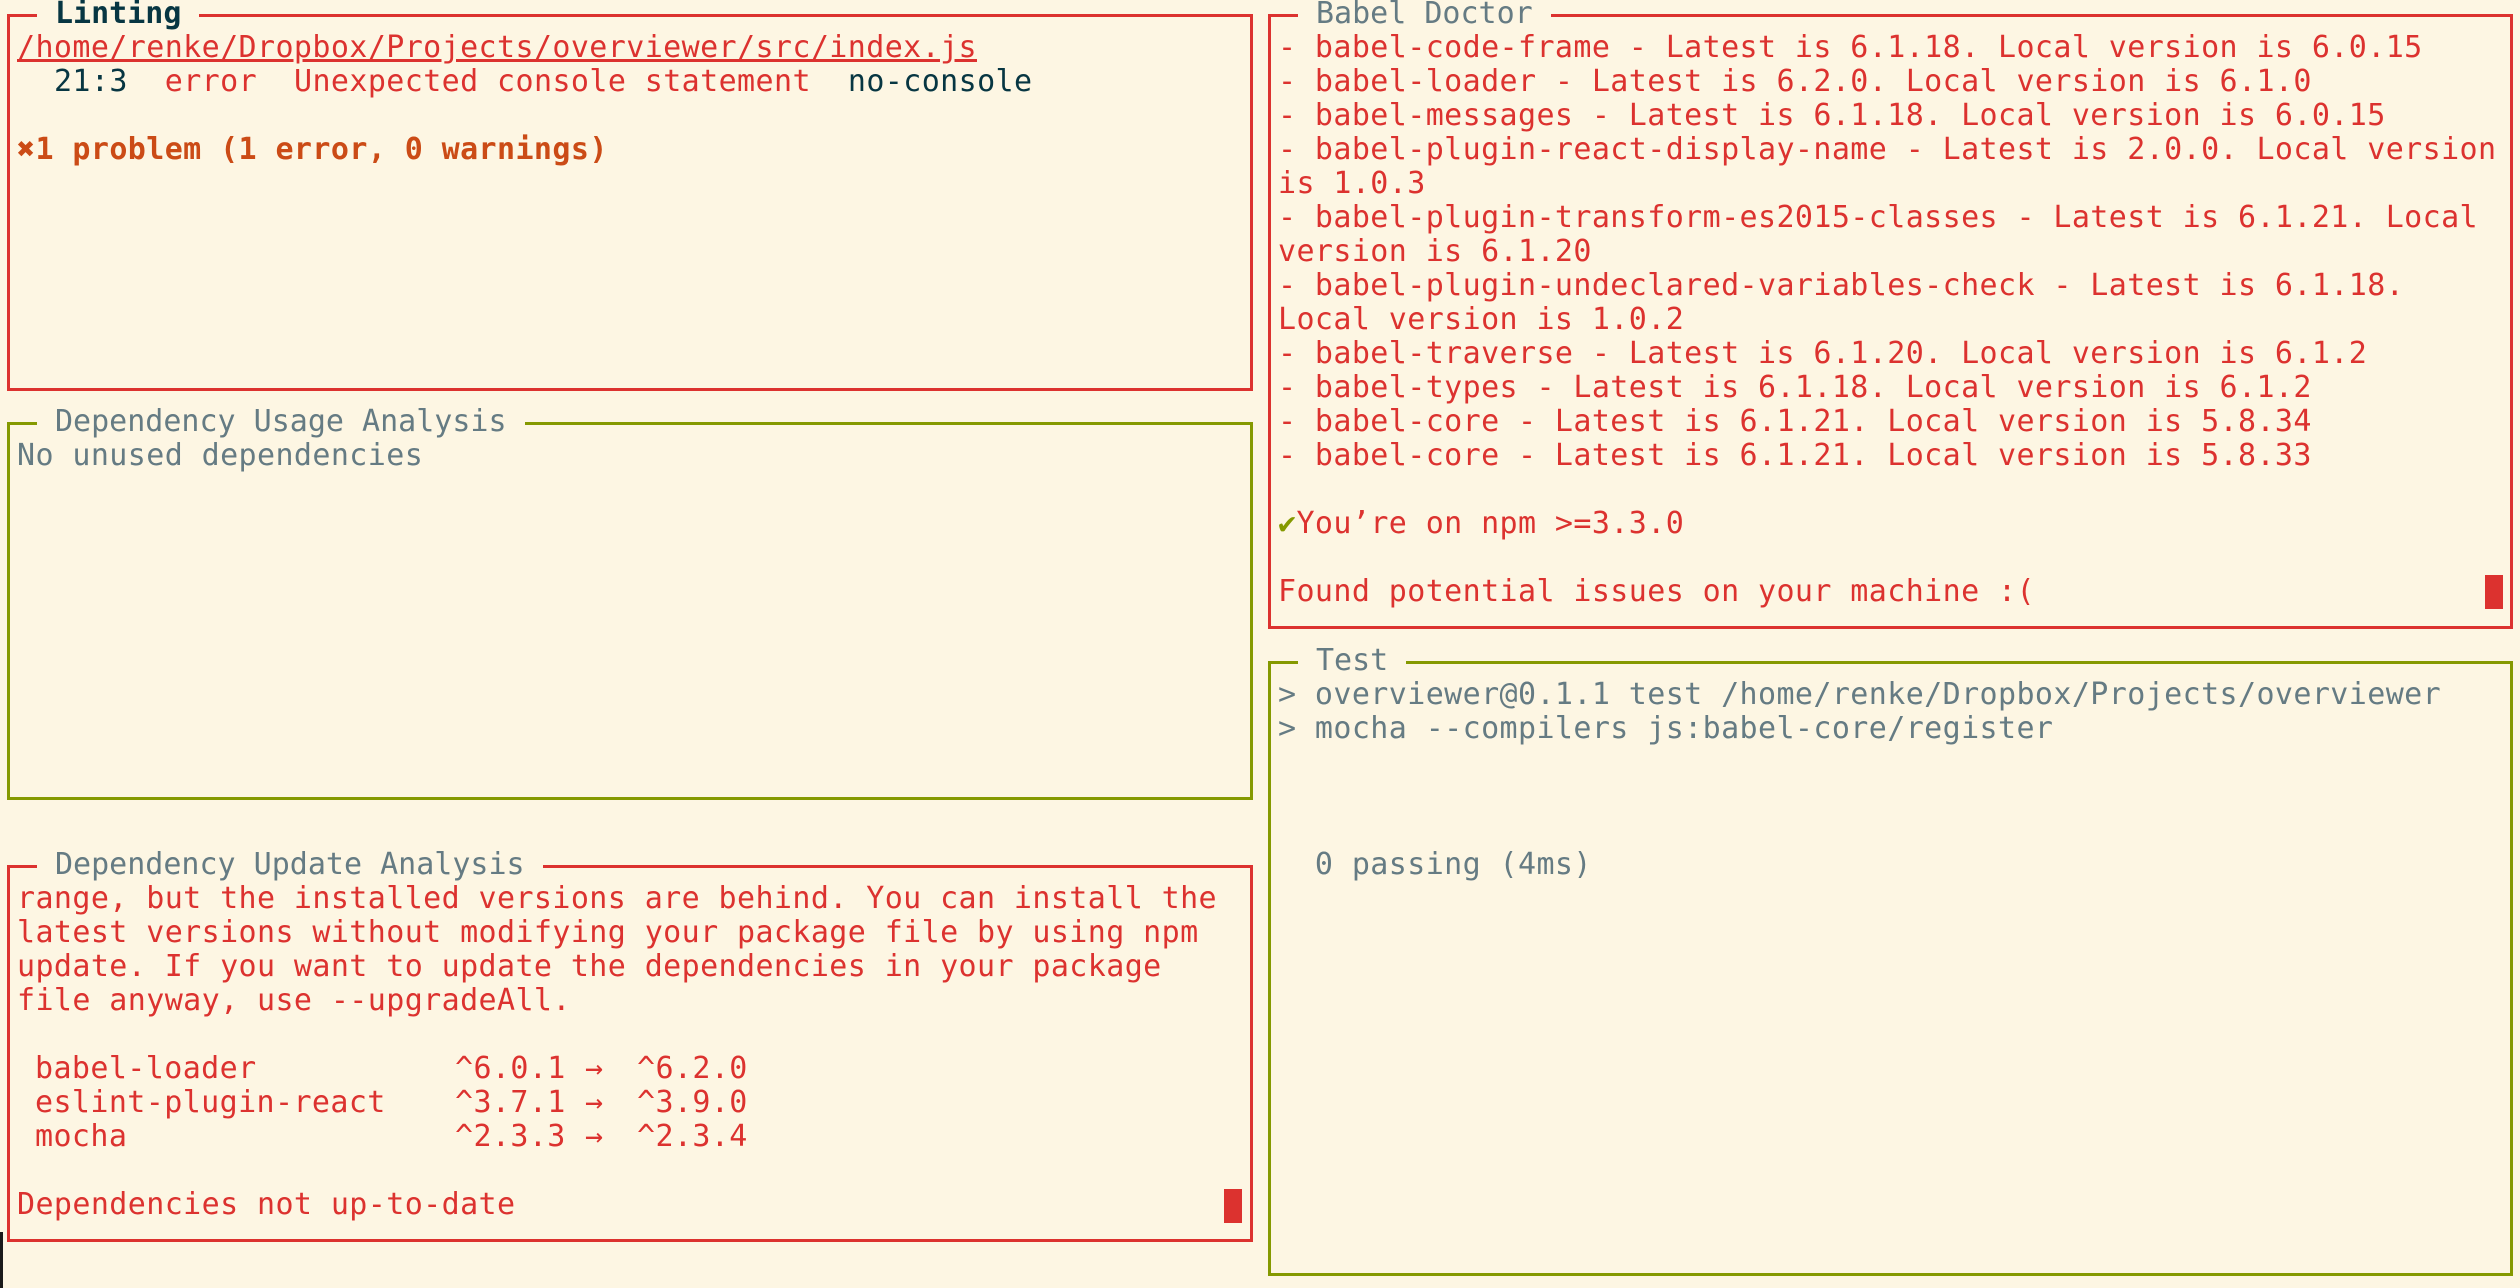 This screenshot has width=2520, height=1288. I want to click on dependency-update-status: Dependencies not up-to-date, so click(266, 1204).